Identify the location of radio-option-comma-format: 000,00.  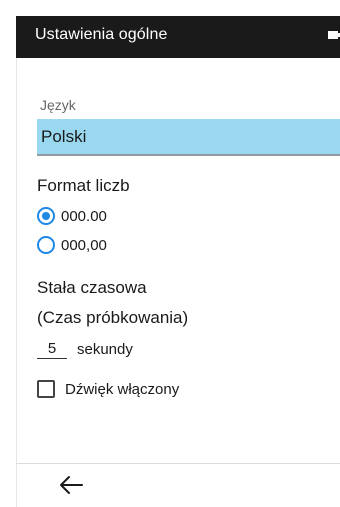
(72, 245).